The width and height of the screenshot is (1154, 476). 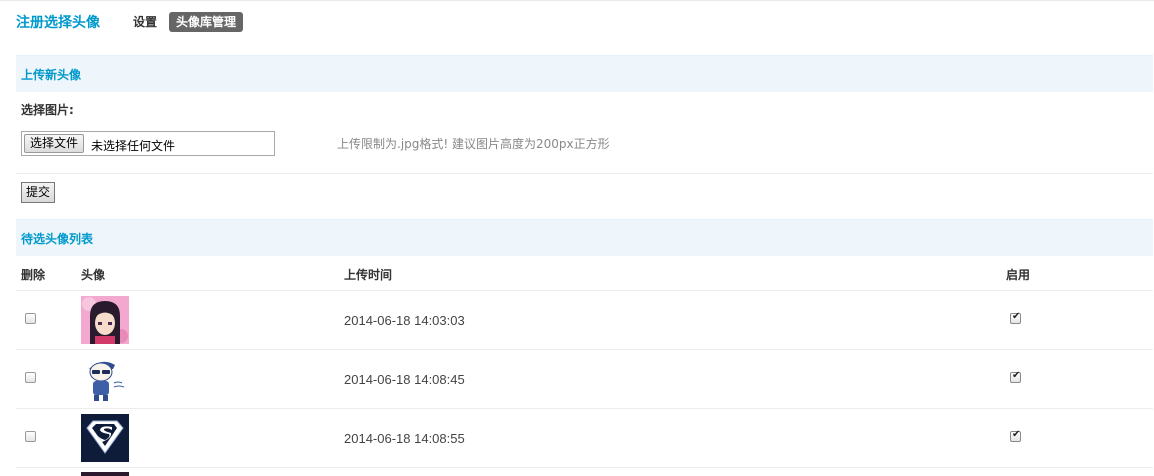 What do you see at coordinates (577, 22) in the screenshot?
I see `top-bar: 注册选择头像 设置 头像库管理` at bounding box center [577, 22].